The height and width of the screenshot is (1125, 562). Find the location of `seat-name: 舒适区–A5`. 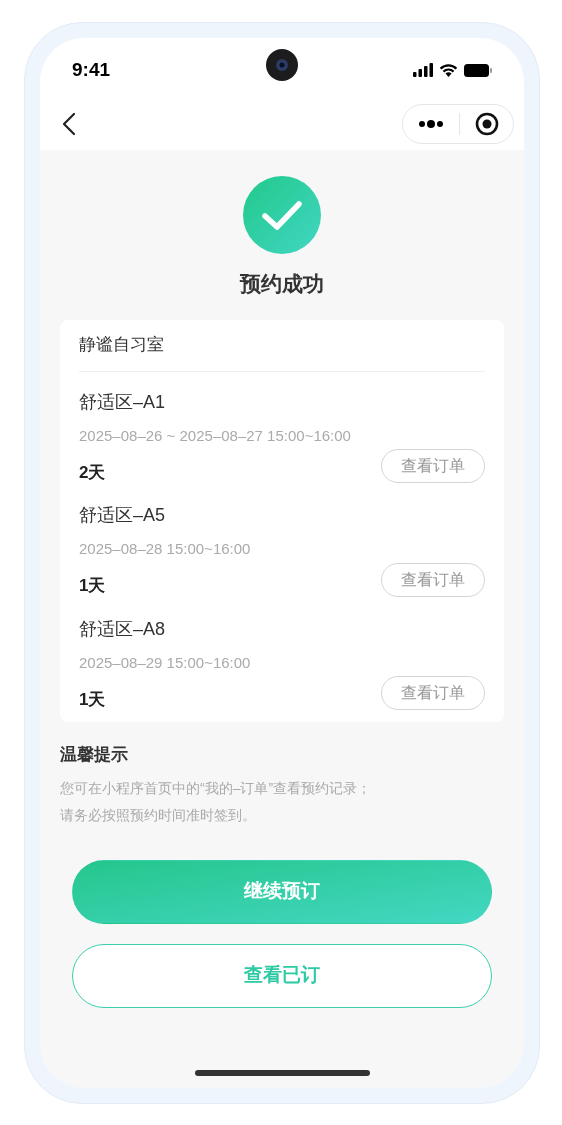

seat-name: 舒适区–A5 is located at coordinates (123, 515).